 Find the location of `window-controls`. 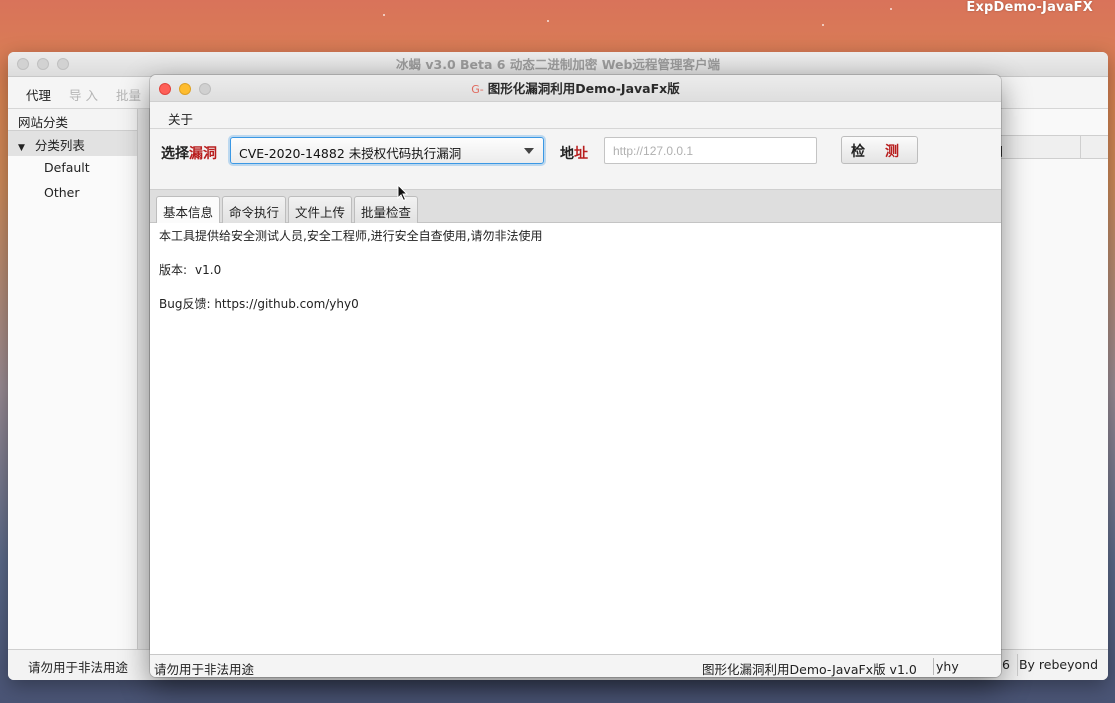

window-controls is located at coordinates (185, 89).